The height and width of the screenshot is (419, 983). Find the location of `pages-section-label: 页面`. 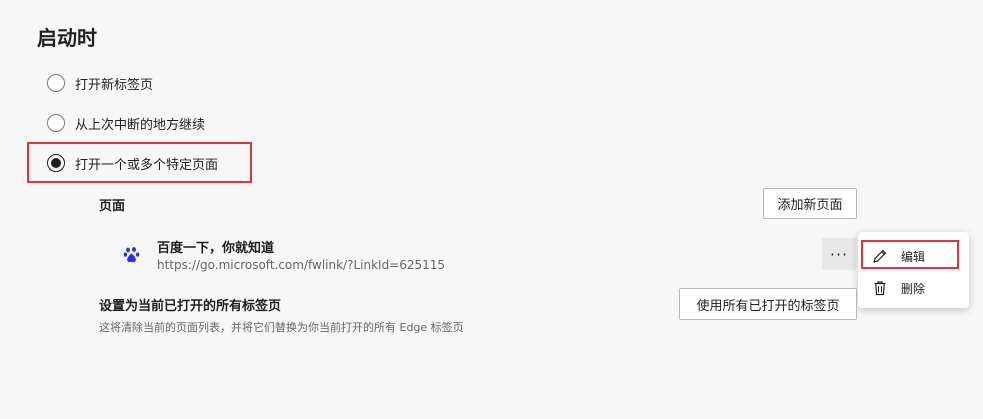

pages-section-label: 页面 is located at coordinates (112, 206).